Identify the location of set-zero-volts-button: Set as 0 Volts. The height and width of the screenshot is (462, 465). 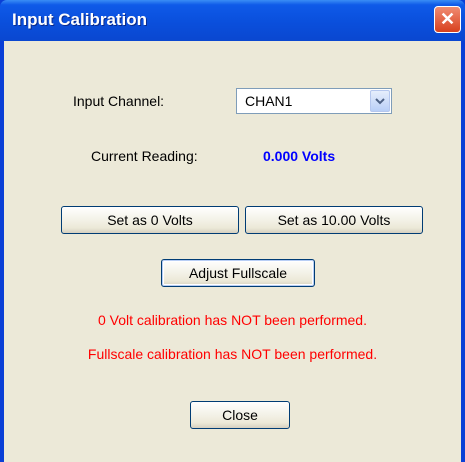
(150, 220).